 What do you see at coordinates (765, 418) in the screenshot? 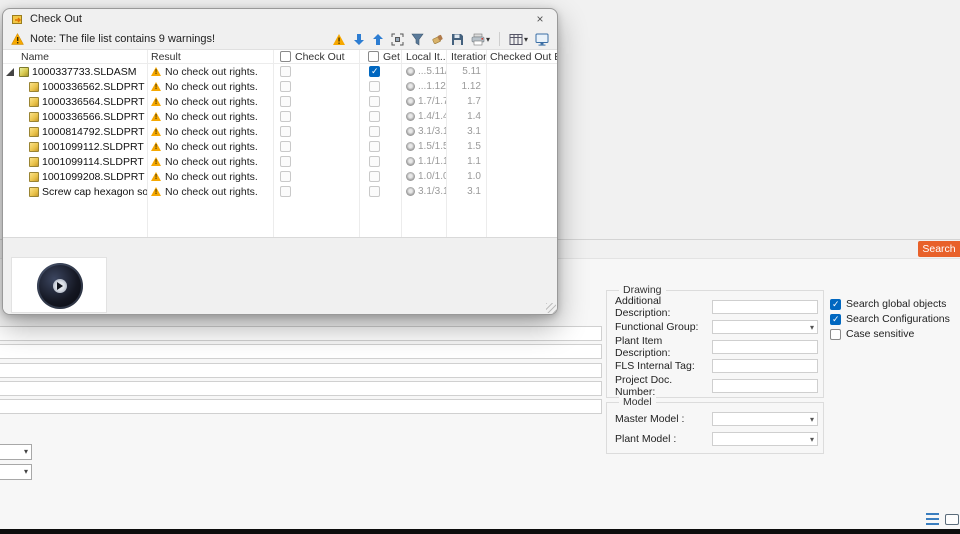
I see `master-model-select` at bounding box center [765, 418].